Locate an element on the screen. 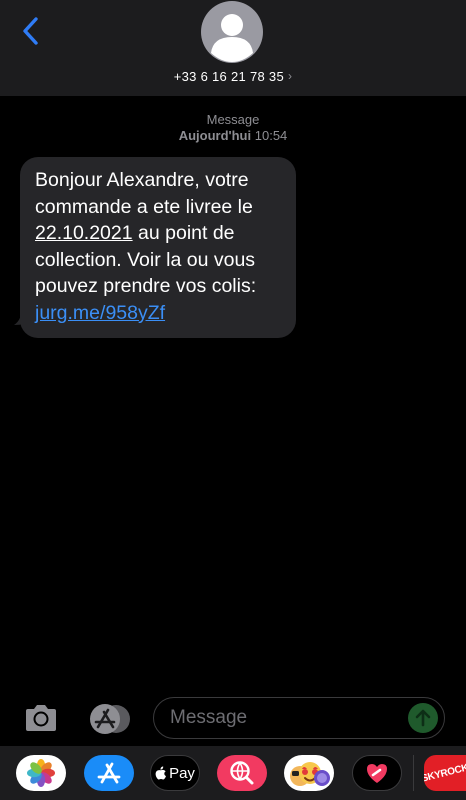  message-date: 22.10.2021 is located at coordinates (84, 233).